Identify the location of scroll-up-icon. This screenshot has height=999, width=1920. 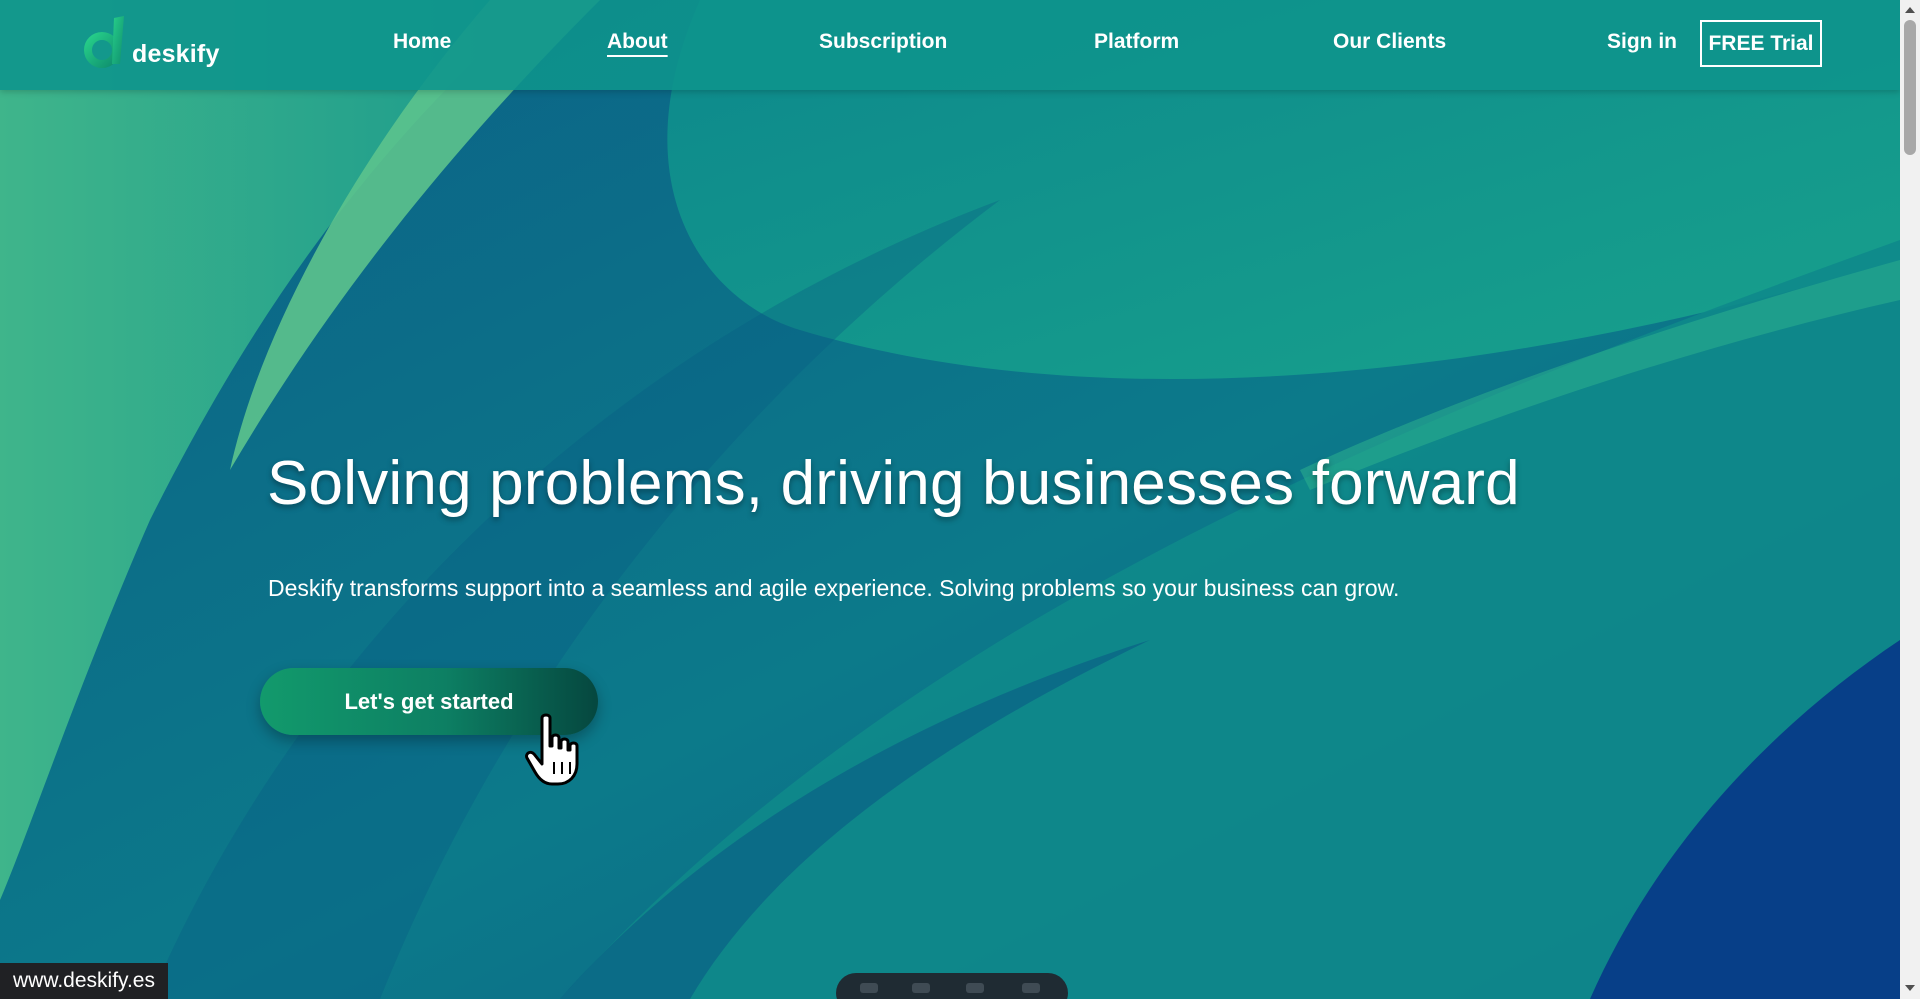
(1910, 10).